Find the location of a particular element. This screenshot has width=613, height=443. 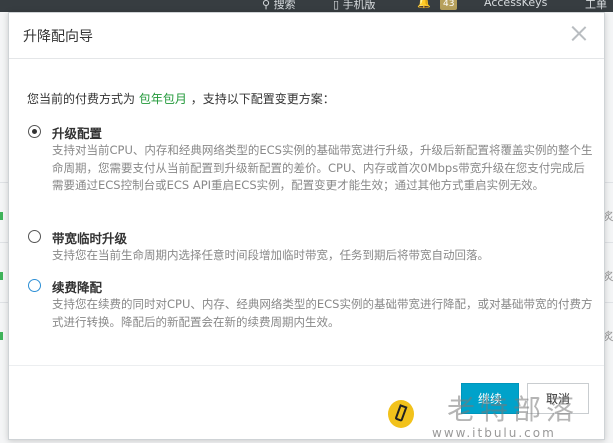

watermark-name: 老特部落 is located at coordinates (513, 409).